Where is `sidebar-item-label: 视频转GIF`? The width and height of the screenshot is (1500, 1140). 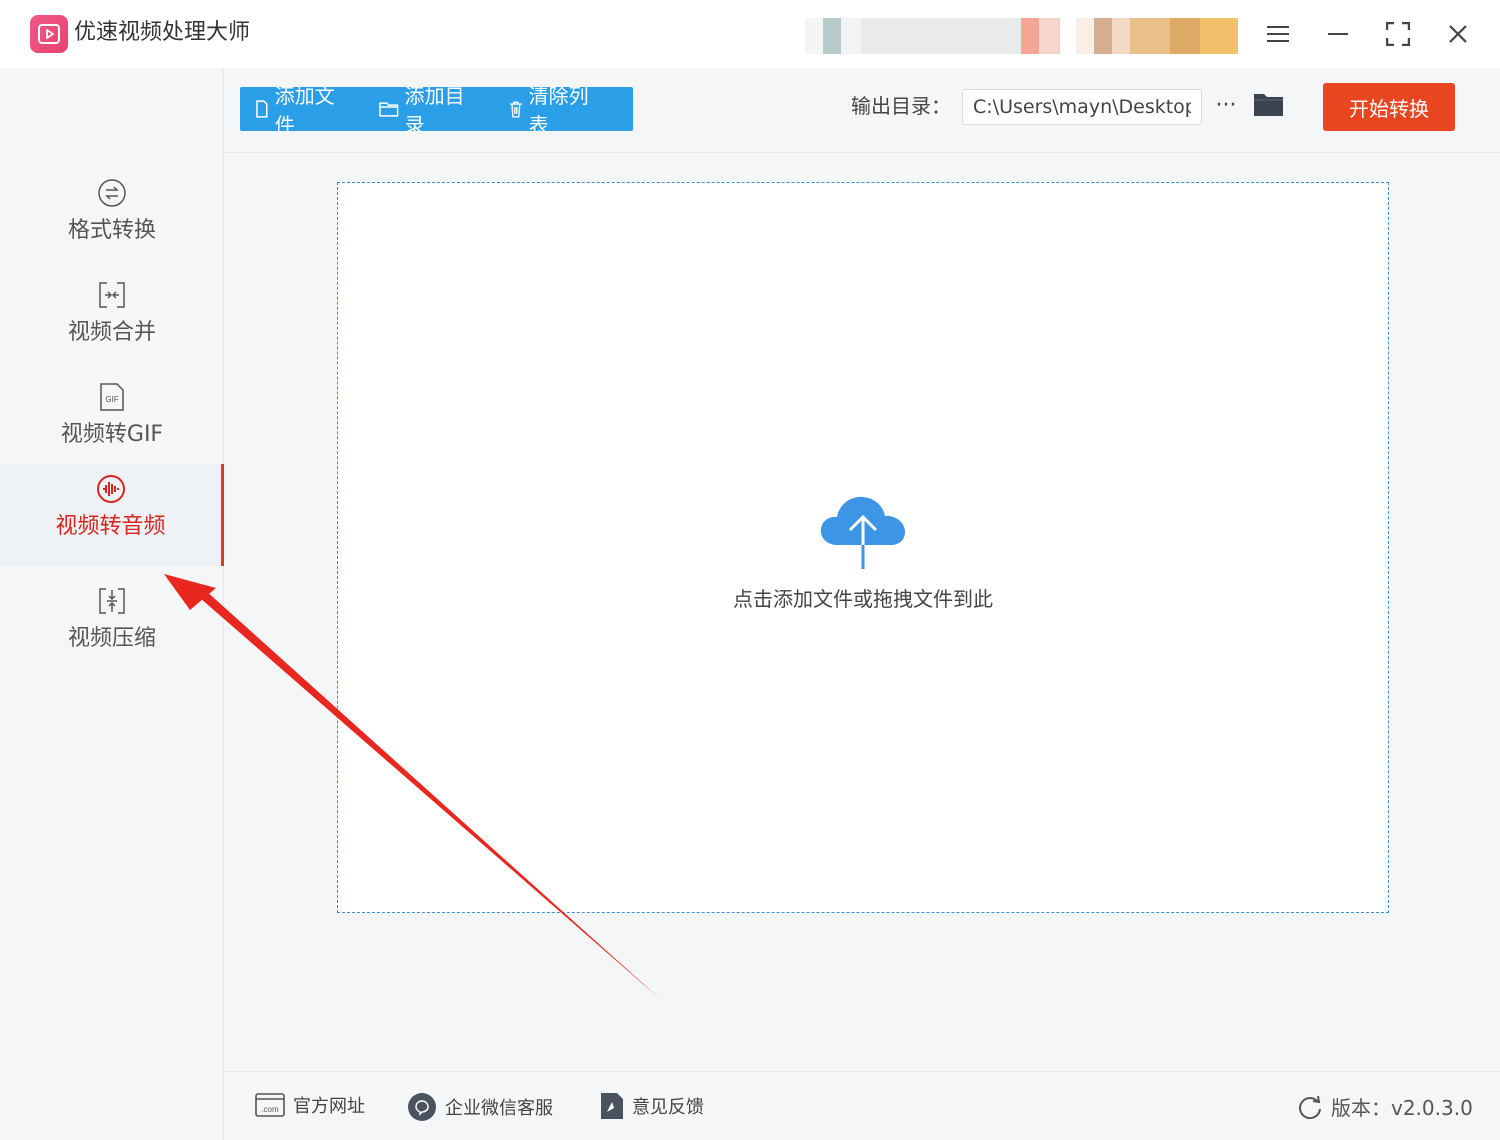 sidebar-item-label: 视频转GIF is located at coordinates (112, 434).